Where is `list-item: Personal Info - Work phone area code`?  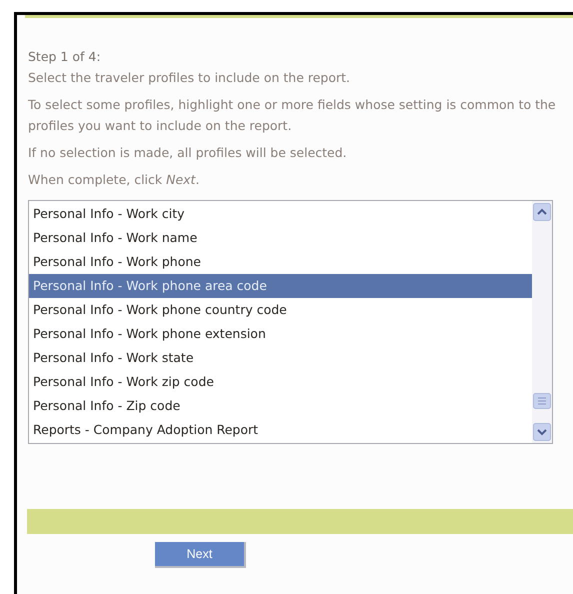
list-item: Personal Info - Work phone area code is located at coordinates (280, 286).